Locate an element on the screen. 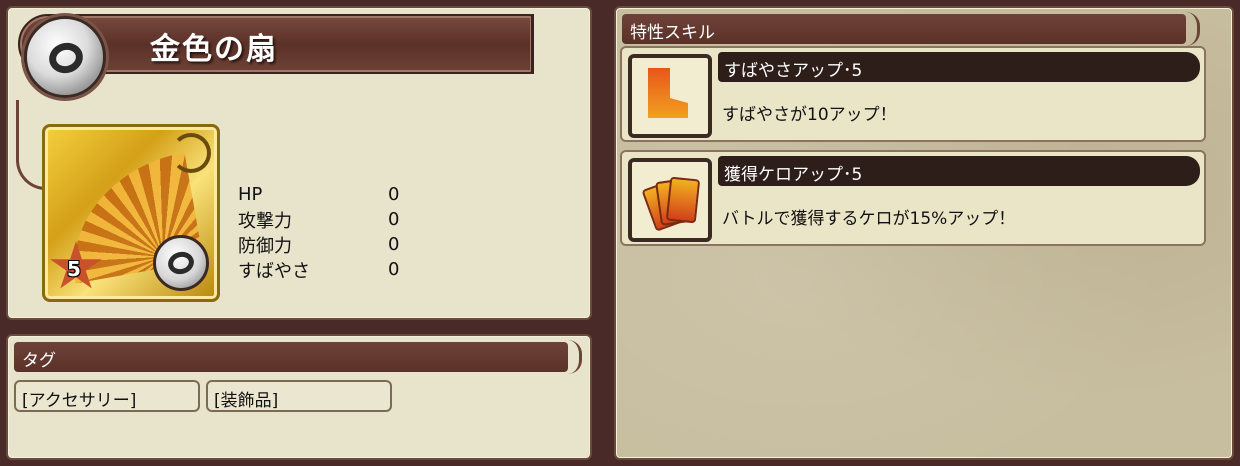  swirl-icon is located at coordinates (191, 153).